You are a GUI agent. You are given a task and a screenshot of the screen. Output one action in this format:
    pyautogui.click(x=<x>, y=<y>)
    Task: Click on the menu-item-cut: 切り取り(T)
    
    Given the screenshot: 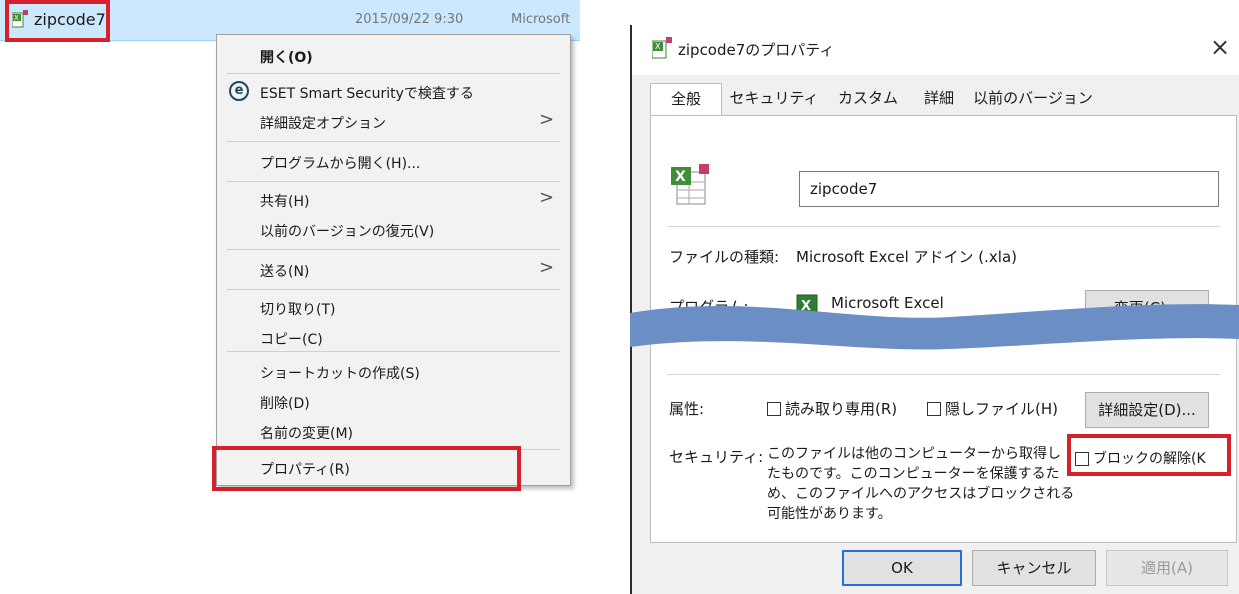 What is the action you would take?
    pyautogui.click(x=297, y=309)
    